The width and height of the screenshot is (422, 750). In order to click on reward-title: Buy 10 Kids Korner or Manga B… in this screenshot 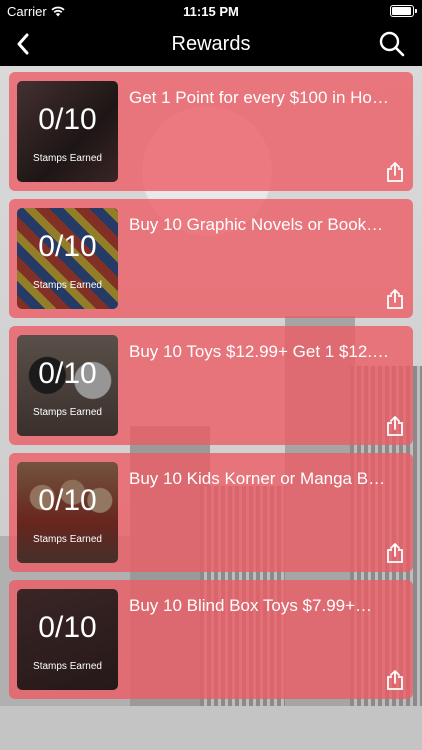, I will do `click(257, 478)`.